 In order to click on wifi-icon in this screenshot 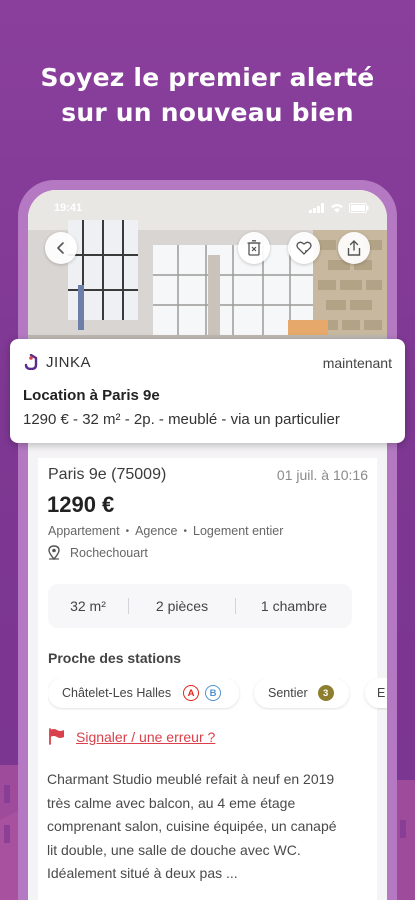, I will do `click(337, 208)`.